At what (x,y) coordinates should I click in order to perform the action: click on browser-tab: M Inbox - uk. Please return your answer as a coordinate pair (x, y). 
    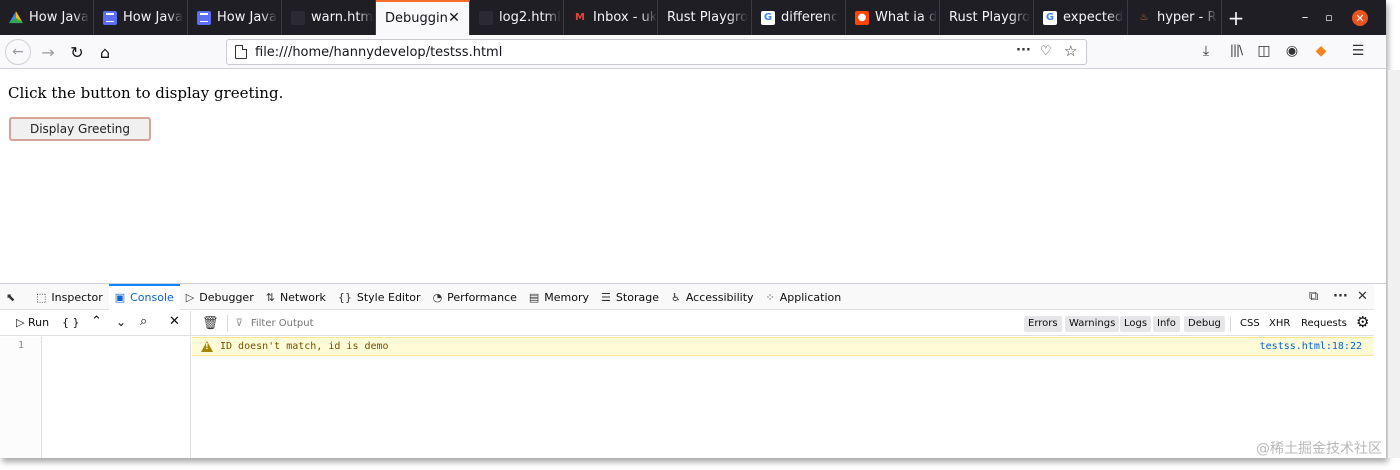
    Looking at the image, I should click on (611, 17).